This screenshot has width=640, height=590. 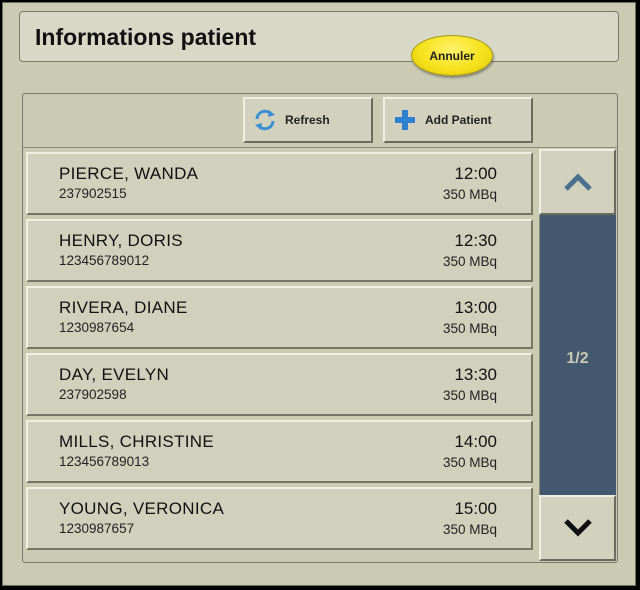 What do you see at coordinates (97, 528) in the screenshot?
I see `patient-id: 1230987657` at bounding box center [97, 528].